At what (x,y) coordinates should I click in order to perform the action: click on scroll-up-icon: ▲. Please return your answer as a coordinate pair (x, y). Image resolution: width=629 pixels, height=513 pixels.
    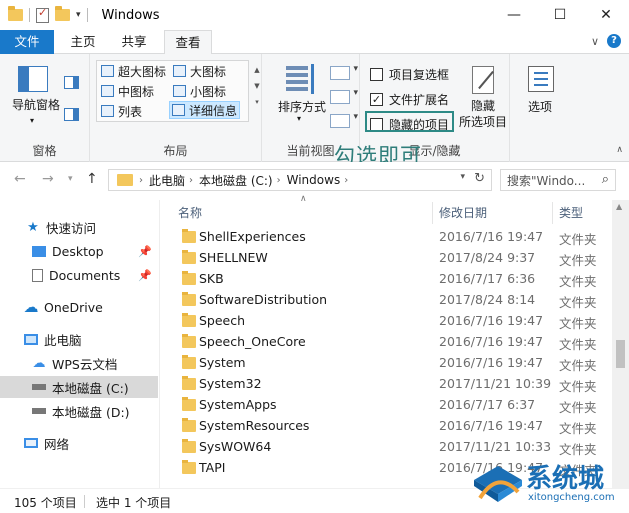
    Looking at the image, I should click on (619, 206).